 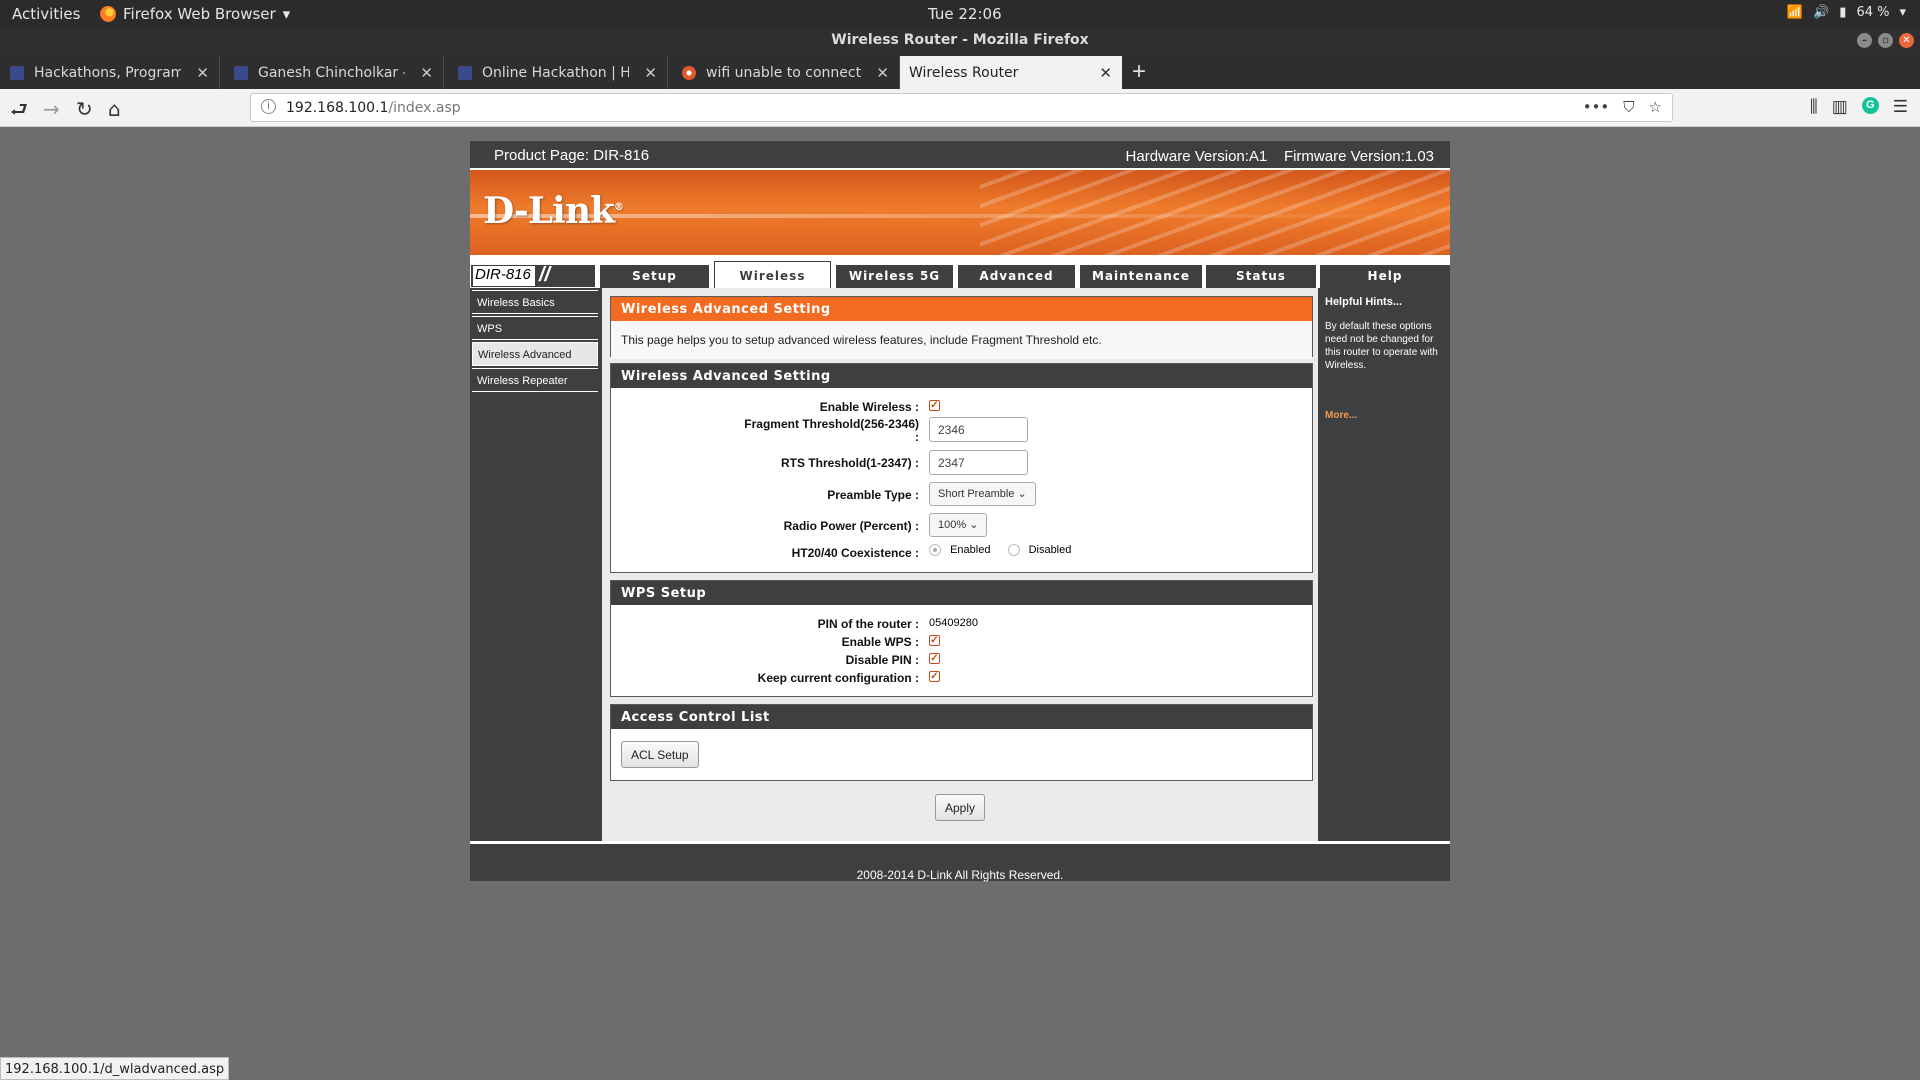 What do you see at coordinates (978, 462) in the screenshot?
I see `rts-threshold-input: 2347` at bounding box center [978, 462].